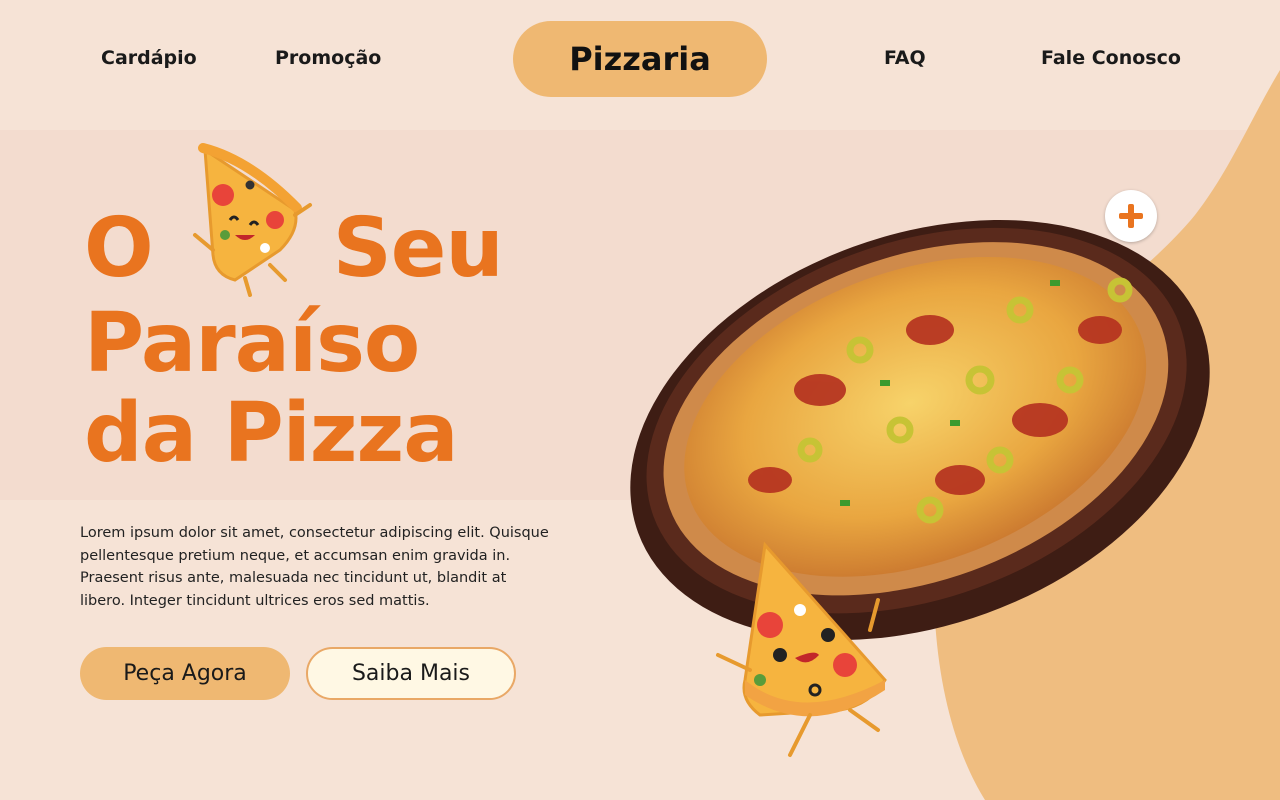 The width and height of the screenshot is (1280, 800). Describe the element at coordinates (328, 58) in the screenshot. I see `nav-promocao: Promoção` at that location.